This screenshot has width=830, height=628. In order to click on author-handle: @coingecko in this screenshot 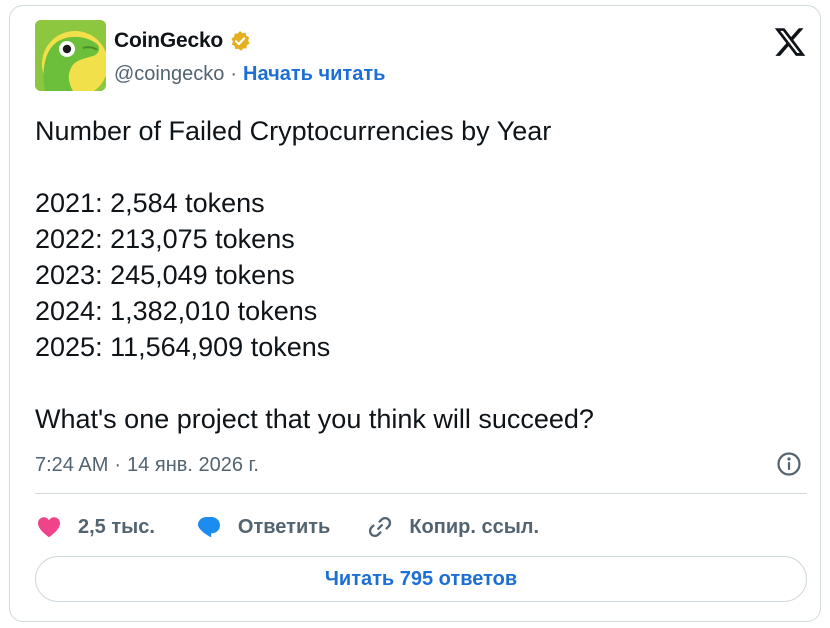, I will do `click(169, 74)`.